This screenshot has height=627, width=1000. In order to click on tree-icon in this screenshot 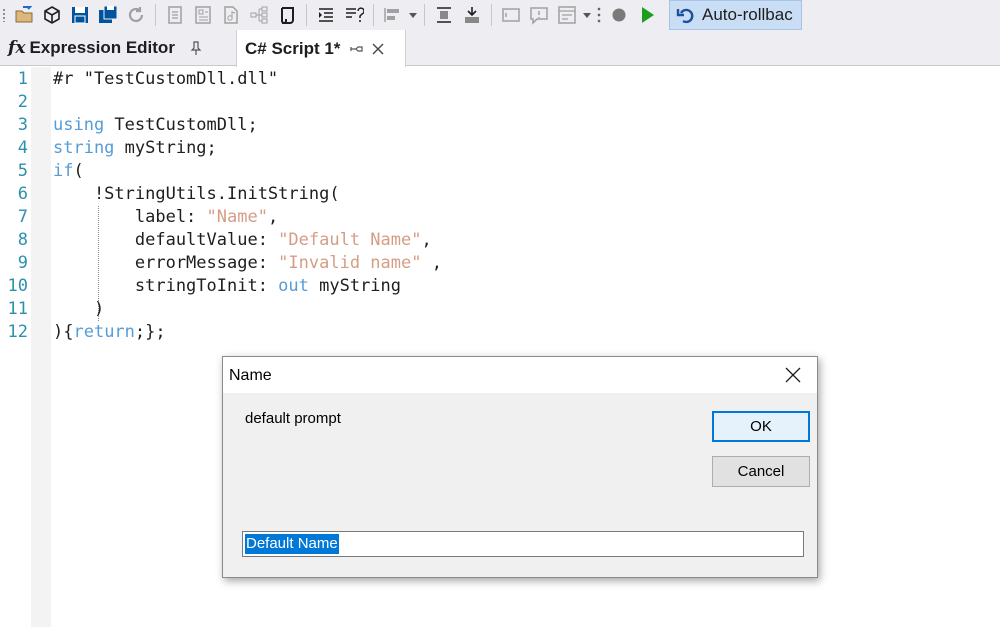, I will do `click(259, 15)`.